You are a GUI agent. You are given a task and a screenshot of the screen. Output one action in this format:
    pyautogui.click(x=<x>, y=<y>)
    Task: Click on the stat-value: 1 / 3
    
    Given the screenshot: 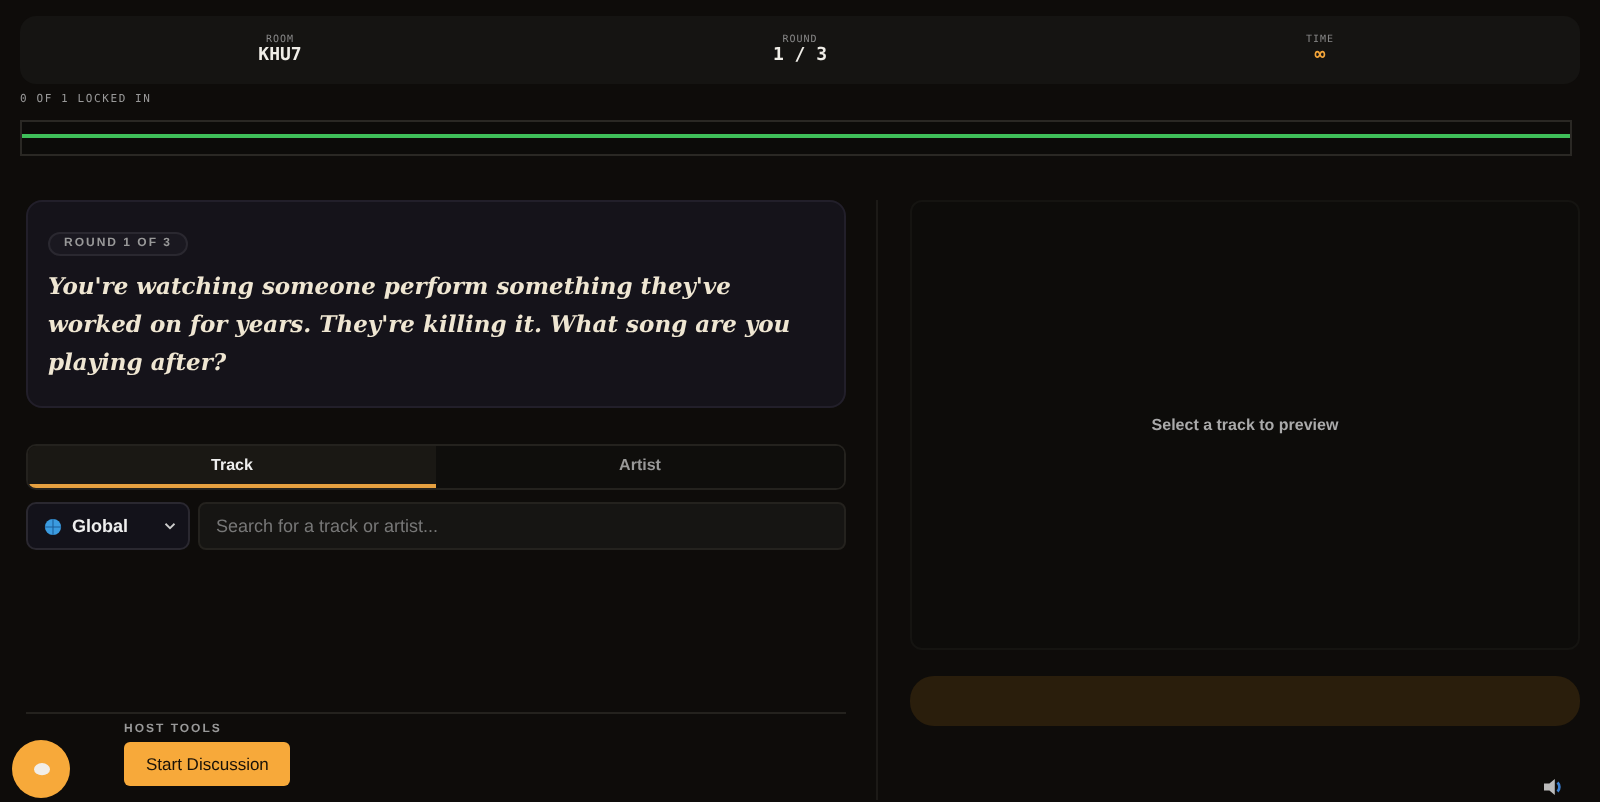 What is the action you would take?
    pyautogui.click(x=800, y=56)
    